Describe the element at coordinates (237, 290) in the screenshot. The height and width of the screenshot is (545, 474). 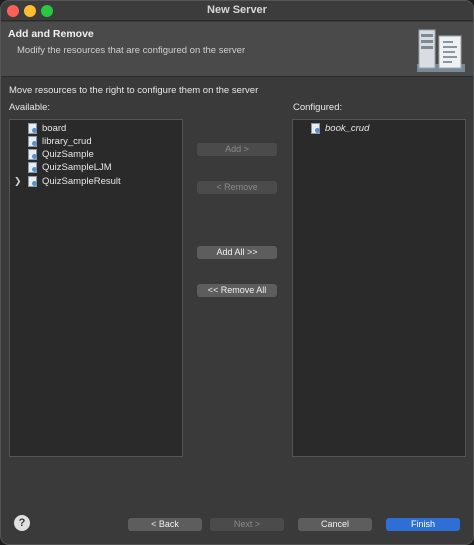
I see `remove-all-button: << Remove All` at that location.